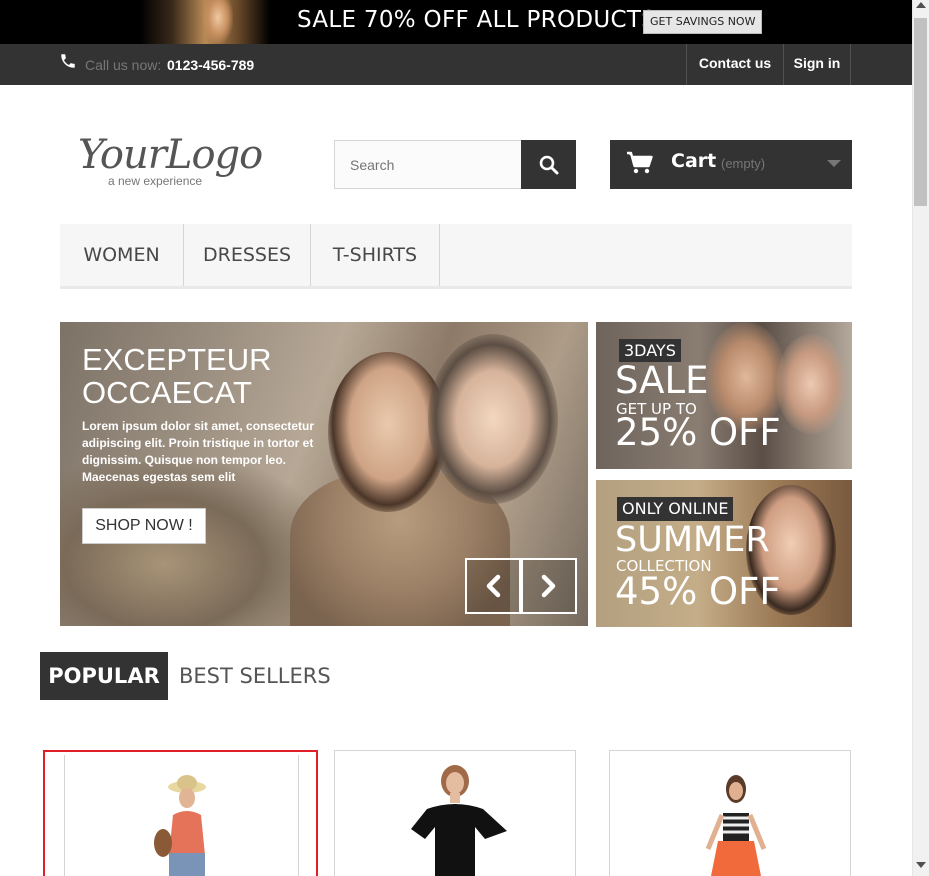 The height and width of the screenshot is (876, 929). I want to click on tab-popular: POPULAR, so click(104, 676).